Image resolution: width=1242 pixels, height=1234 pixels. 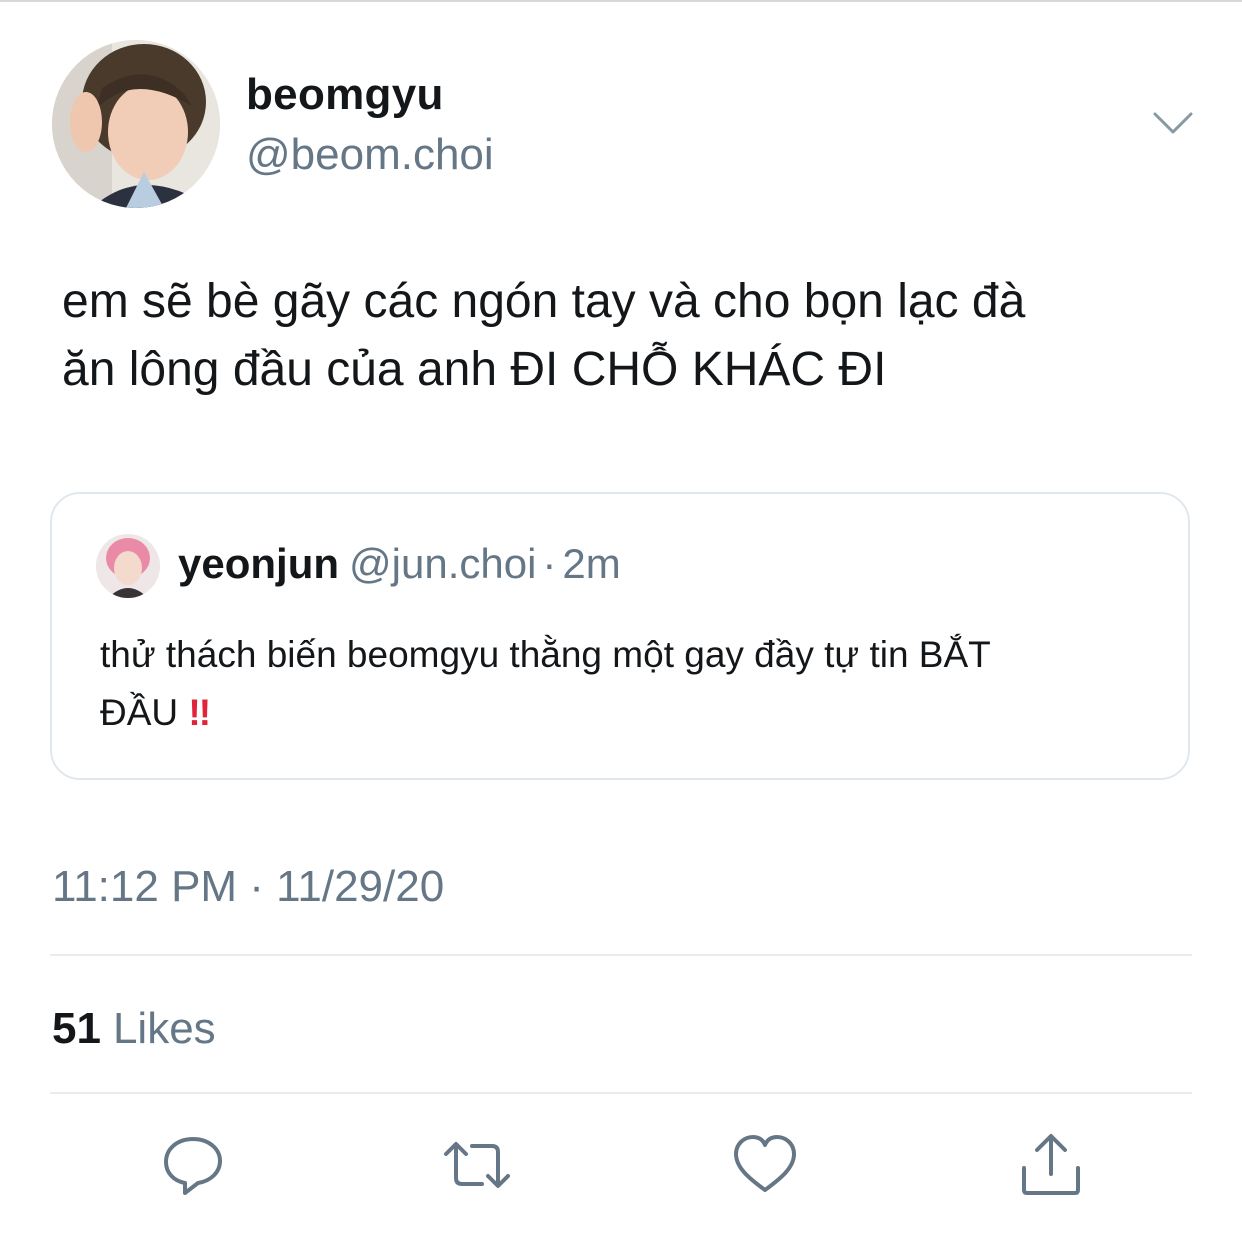 I want to click on quoted-text-word: ĐẦU, so click(x=139, y=712).